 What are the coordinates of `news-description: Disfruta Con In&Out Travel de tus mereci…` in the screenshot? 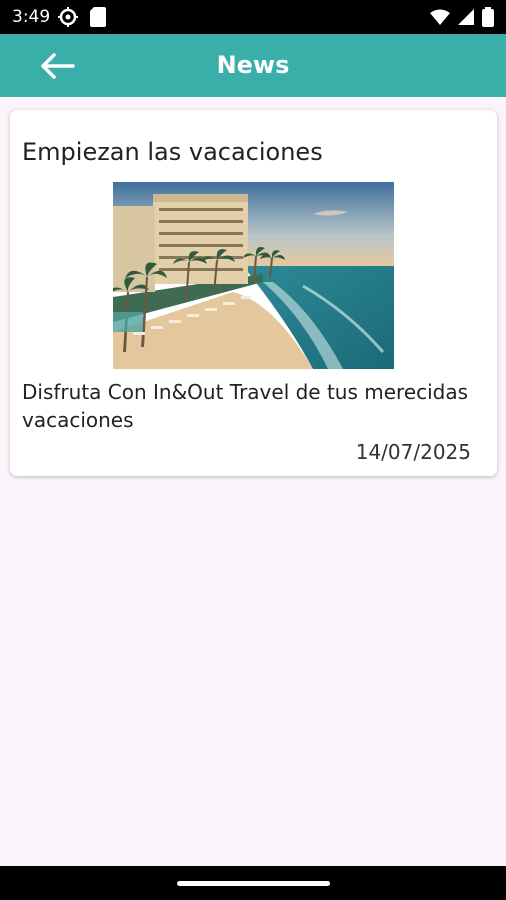 It's located at (245, 406).